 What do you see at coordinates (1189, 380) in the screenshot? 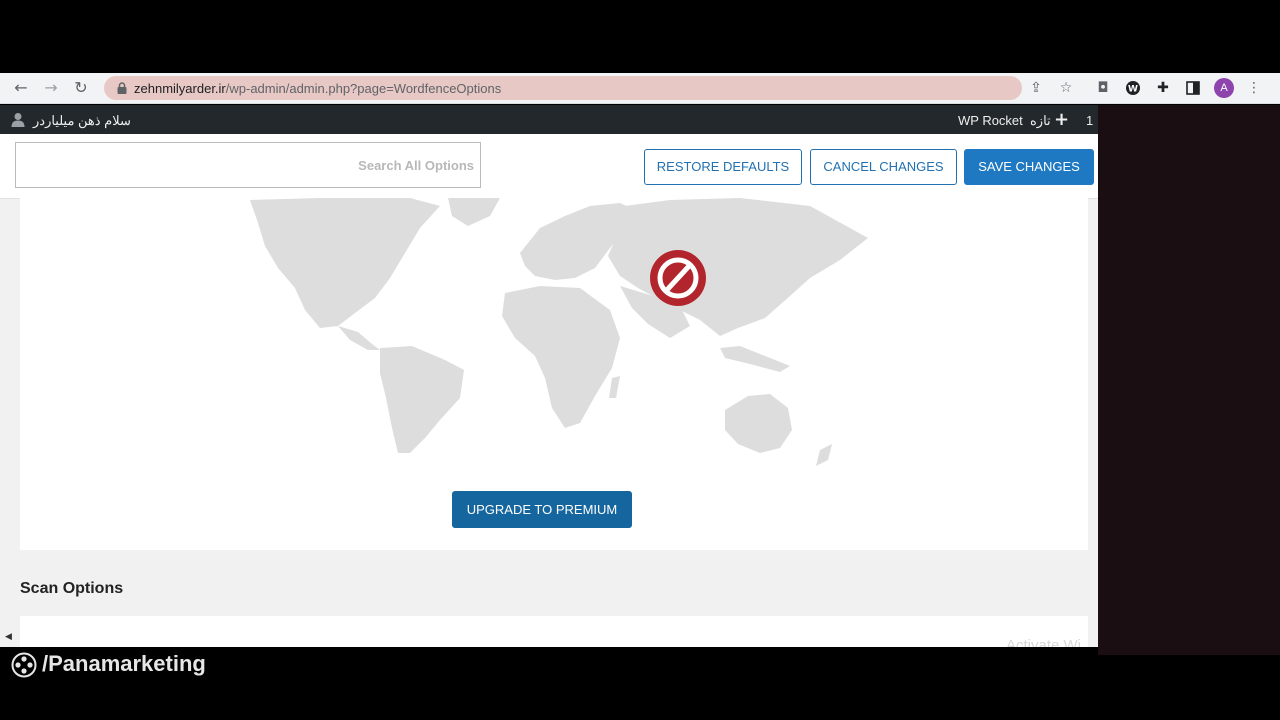
I see `background-area` at bounding box center [1189, 380].